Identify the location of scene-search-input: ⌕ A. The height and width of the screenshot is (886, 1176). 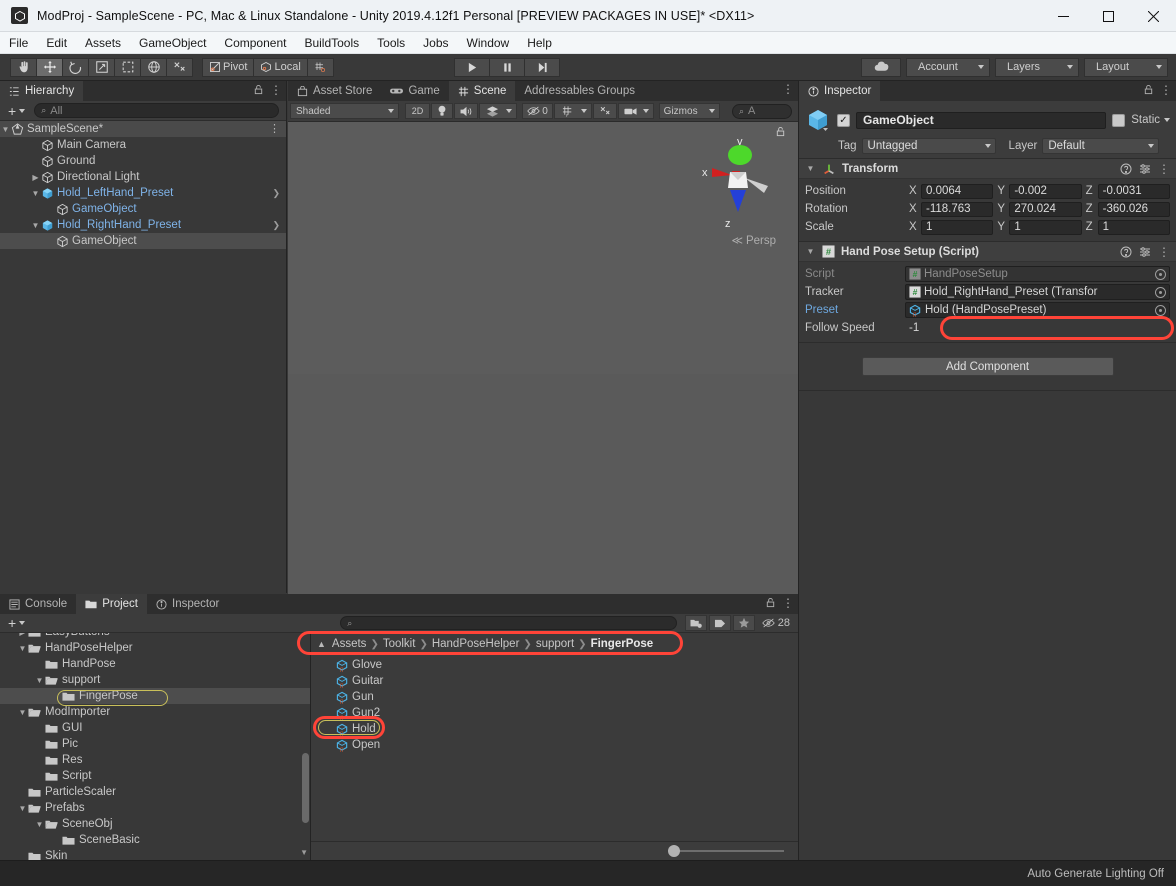
(761, 111).